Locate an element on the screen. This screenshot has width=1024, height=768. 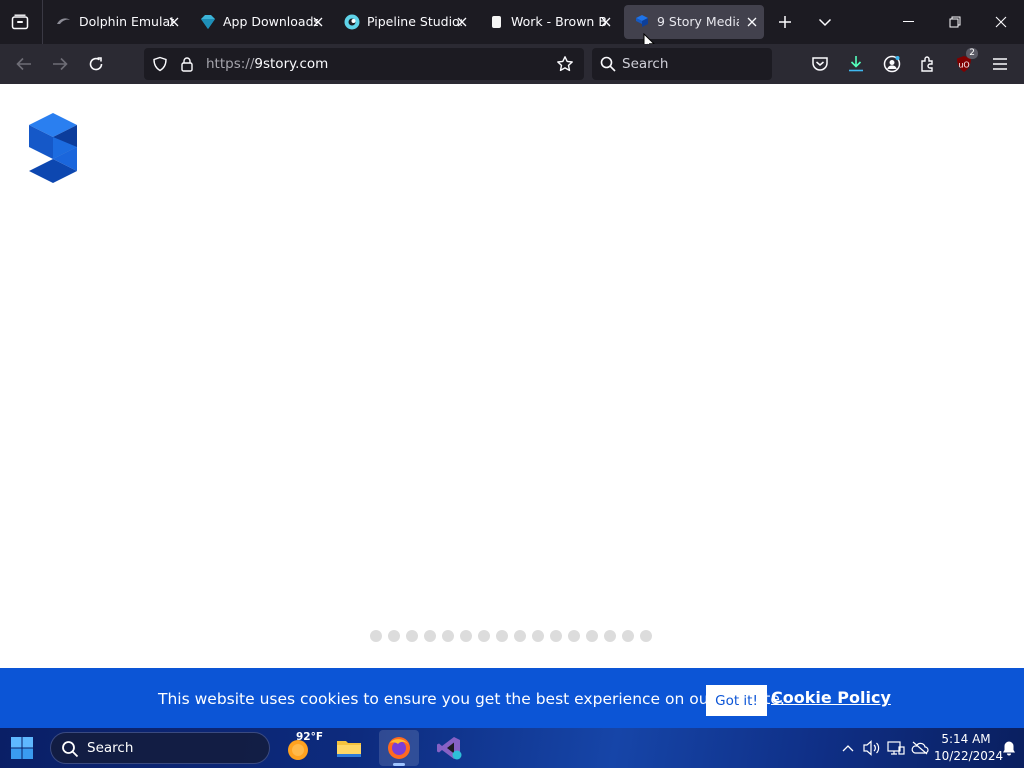
network-icon is located at coordinates (896, 748).